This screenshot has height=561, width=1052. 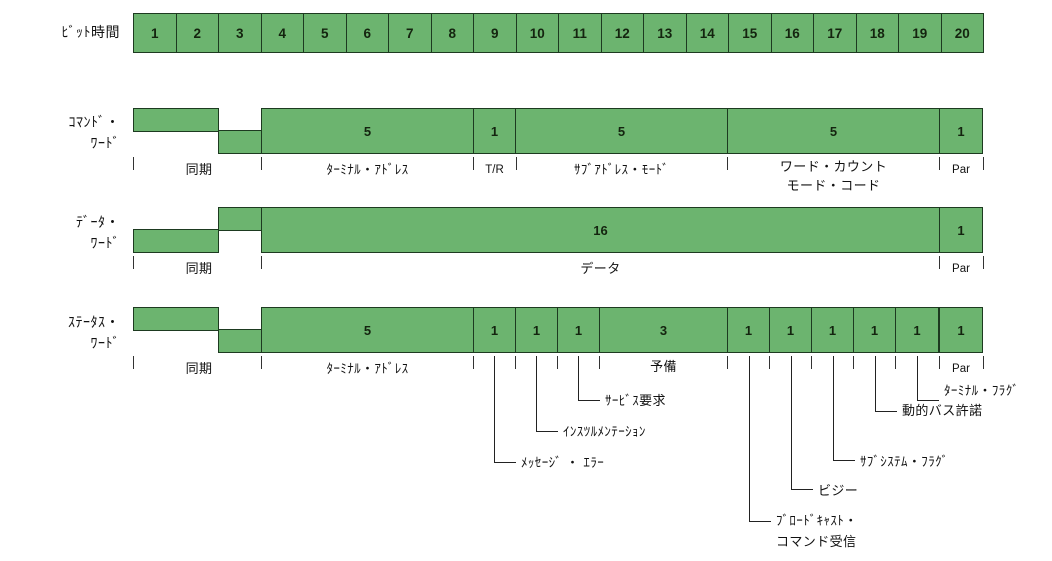 I want to click on status-word-field-parity: 1, so click(x=961, y=330).